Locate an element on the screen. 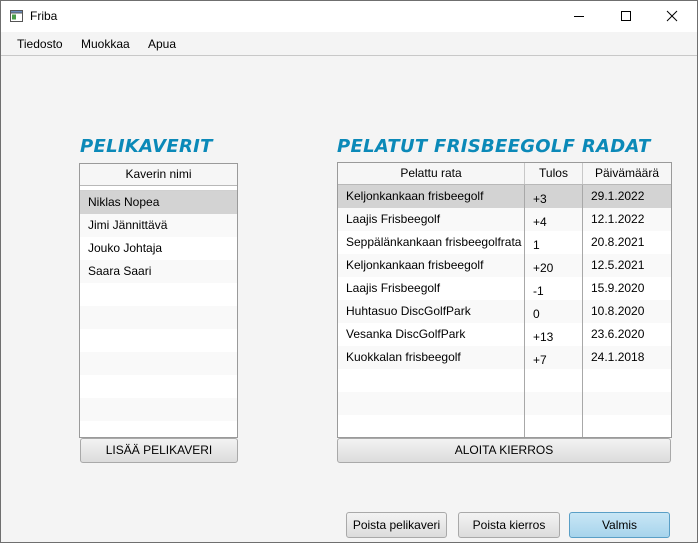 This screenshot has height=543, width=698. course-row: Keljonkankaan frisbeegolf +20 12.5.2021 is located at coordinates (504, 265).